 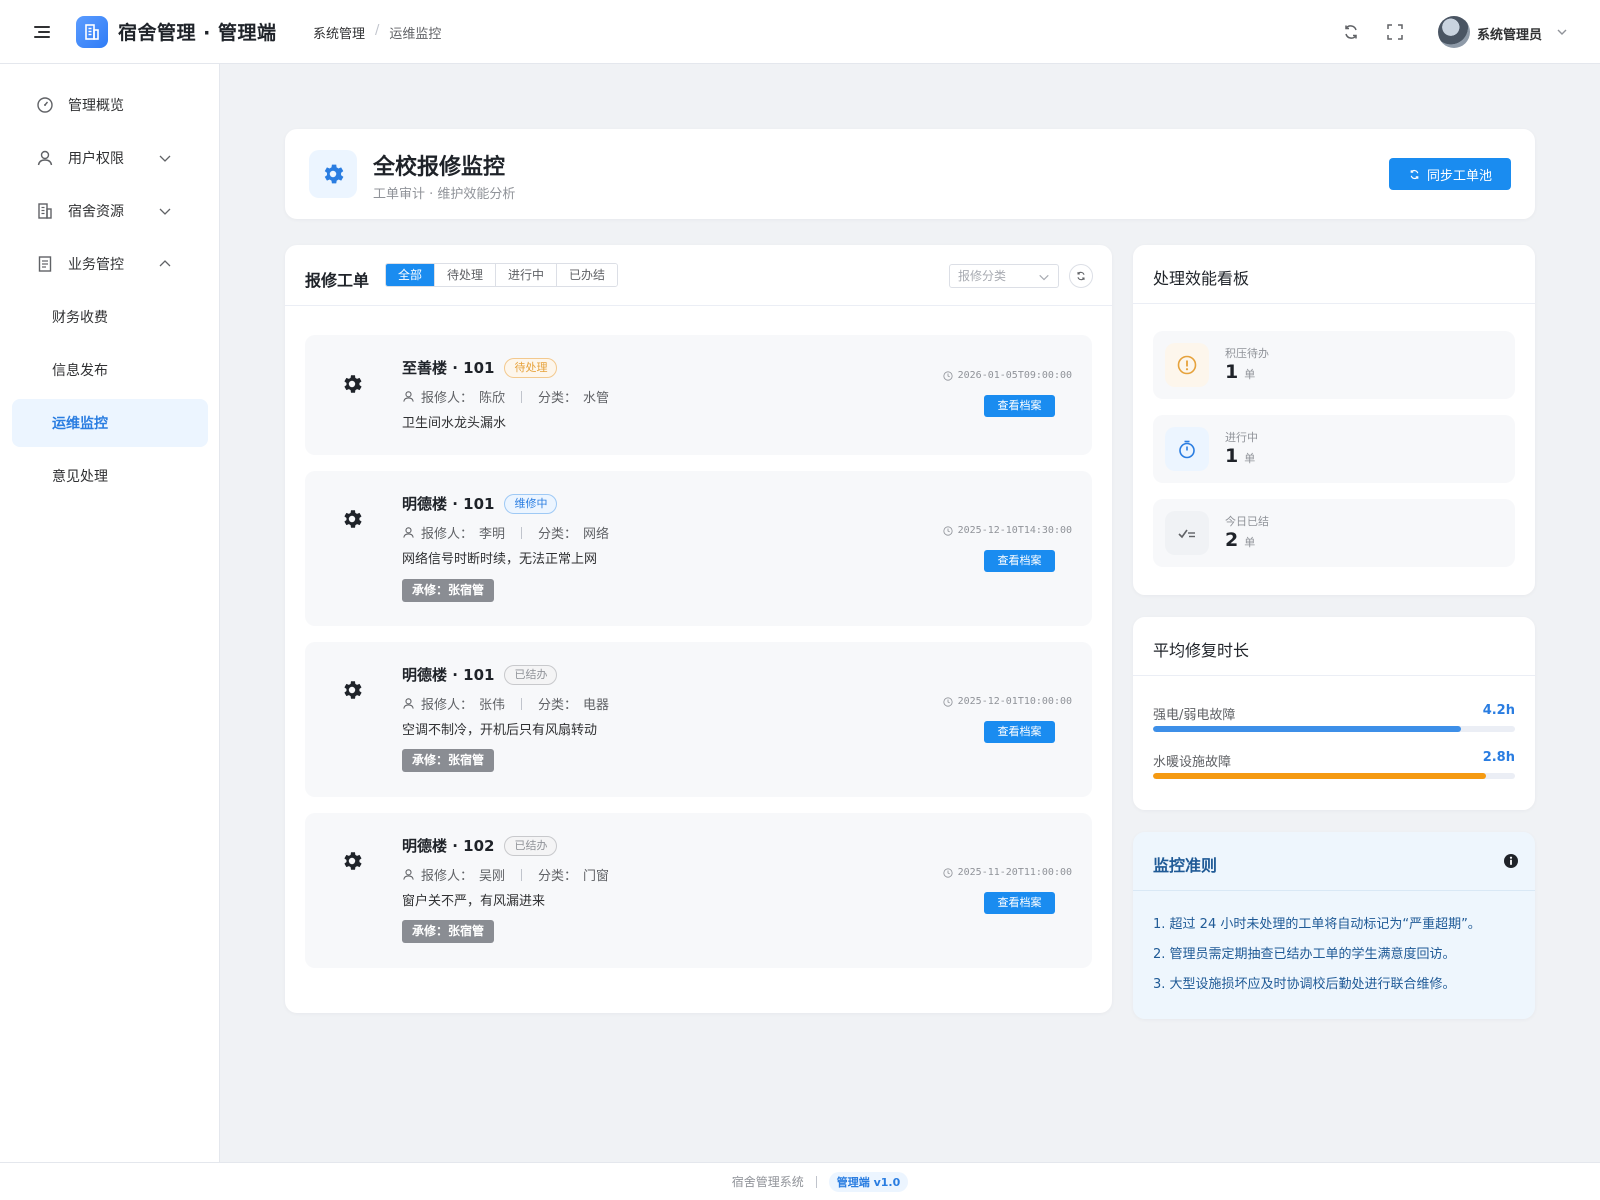 I want to click on sidebar-item-label: 运维监控, so click(x=80, y=424).